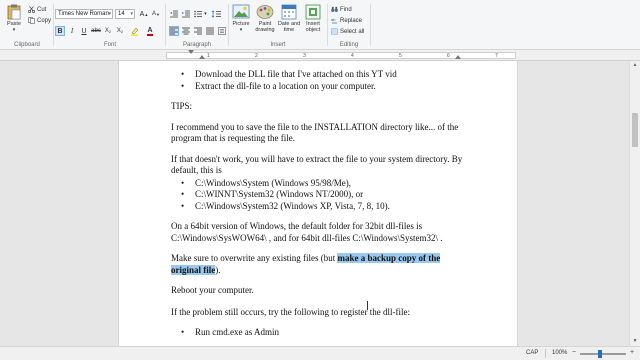  I want to click on align-left-icon, so click(174, 31).